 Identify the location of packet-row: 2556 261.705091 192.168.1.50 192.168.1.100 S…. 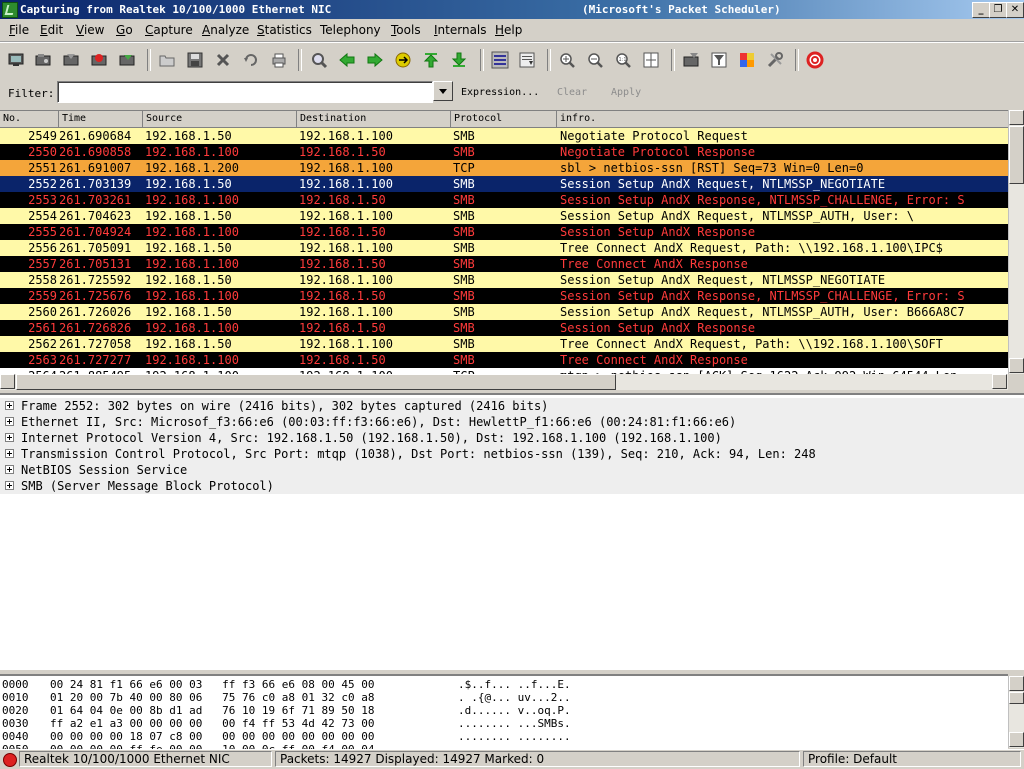
(504, 248).